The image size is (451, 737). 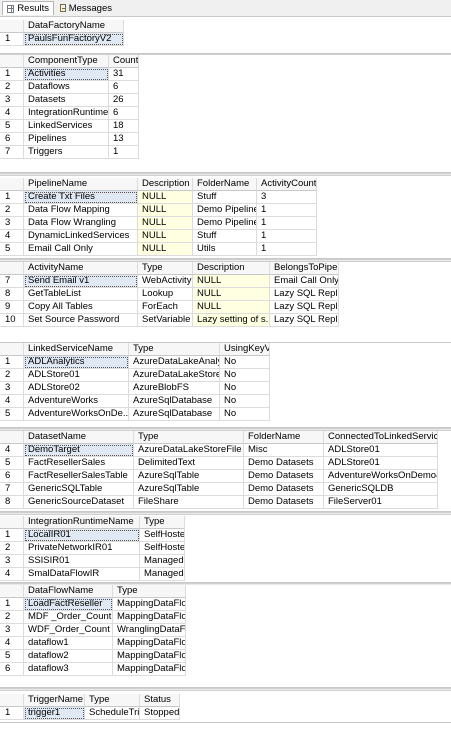 What do you see at coordinates (28, 8) in the screenshot?
I see `tab-results: Results` at bounding box center [28, 8].